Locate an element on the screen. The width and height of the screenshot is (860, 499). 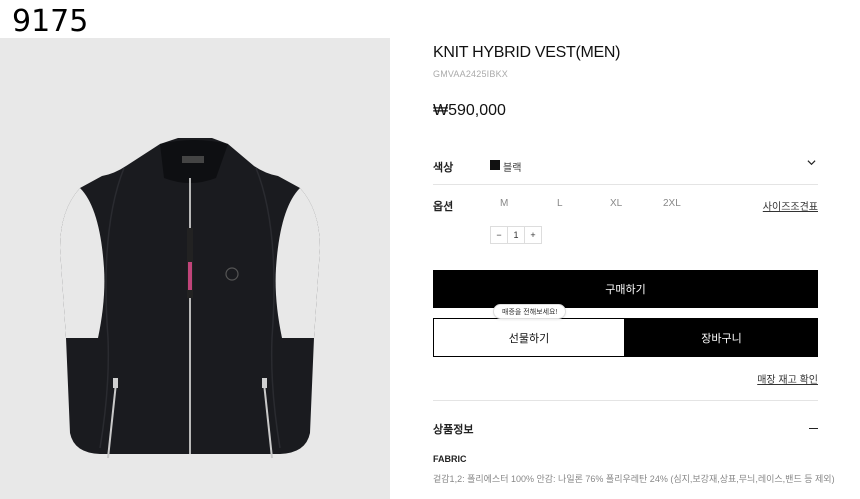
gift-button: 선물하기 is located at coordinates (529, 337).